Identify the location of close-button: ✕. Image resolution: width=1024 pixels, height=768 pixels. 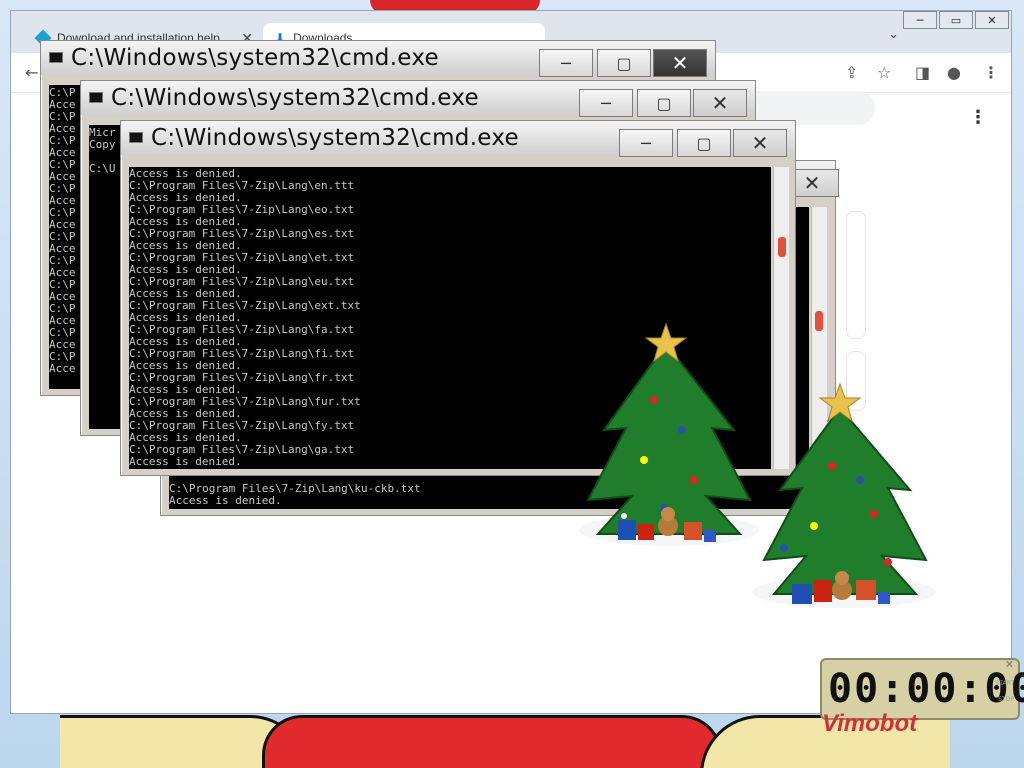
(992, 20).